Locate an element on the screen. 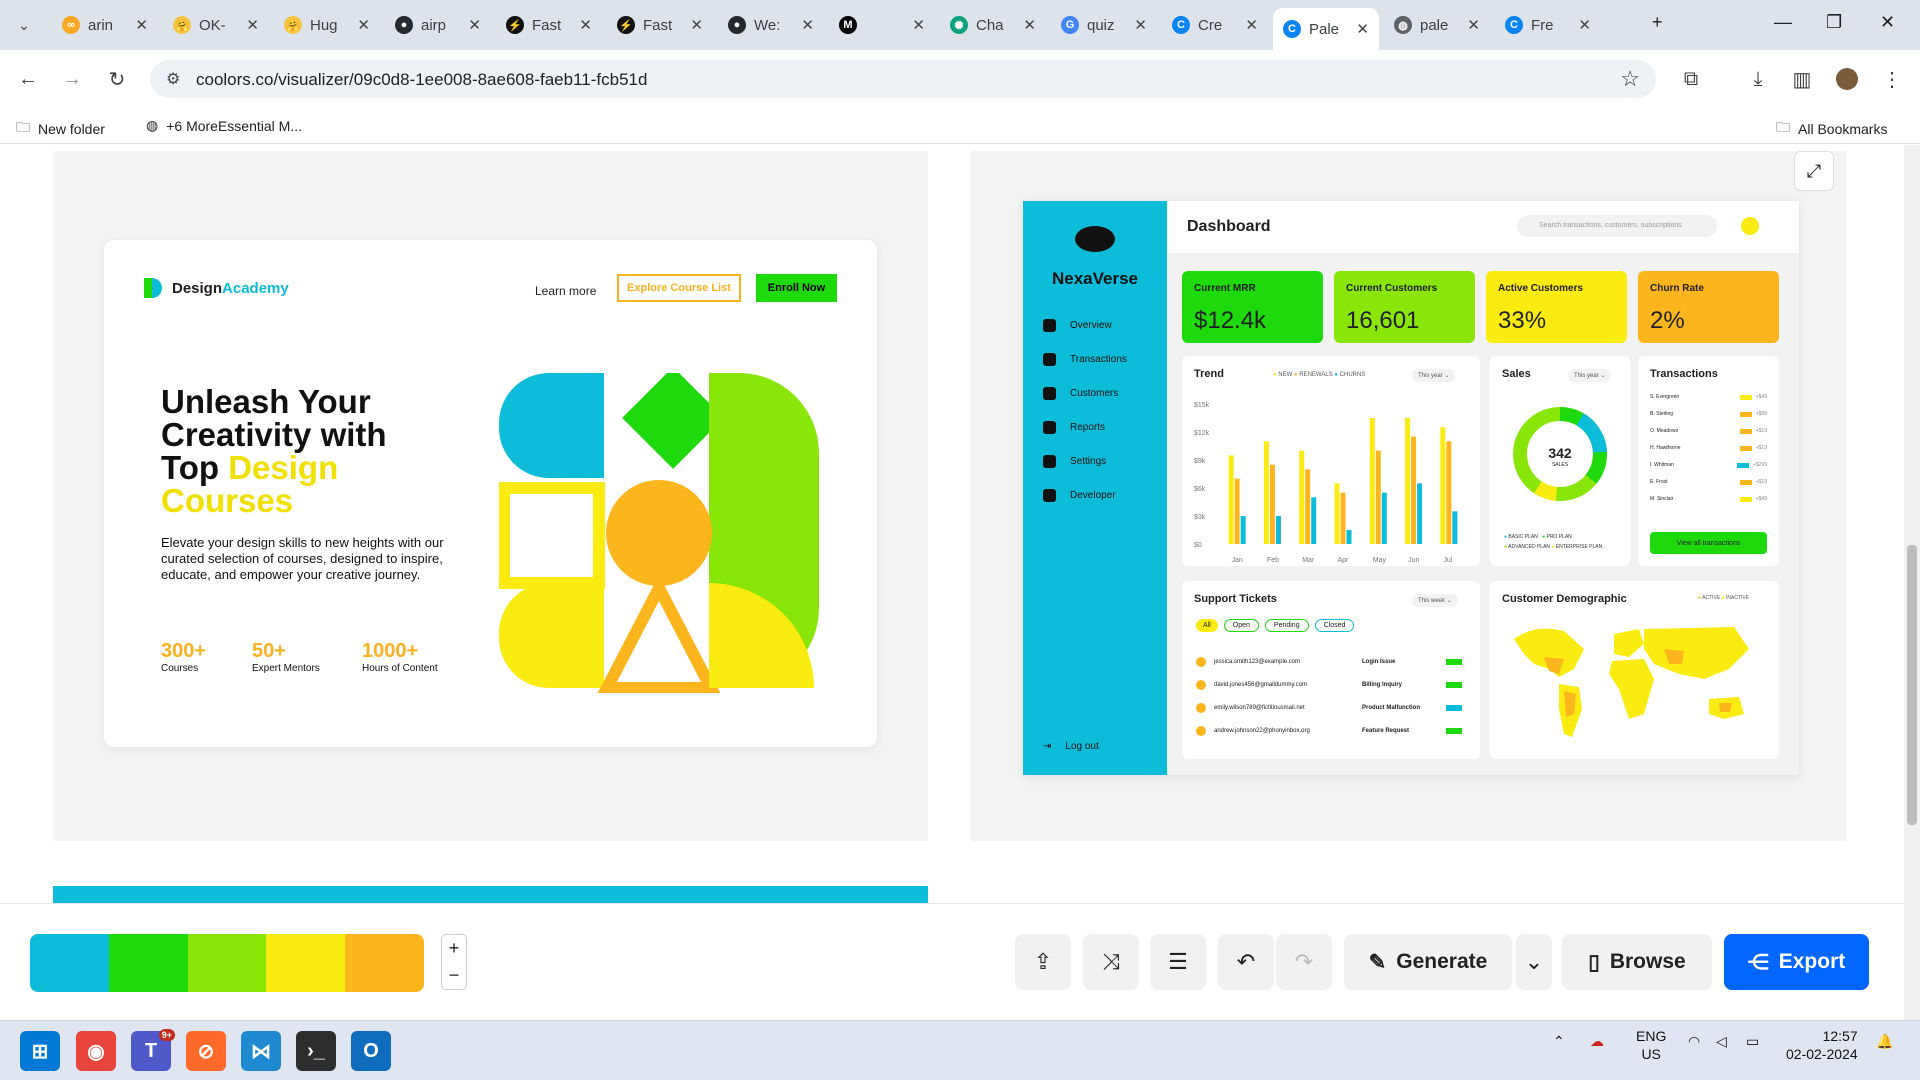 The image size is (1920, 1080). postman-icon: ⊘ is located at coordinates (206, 1051).